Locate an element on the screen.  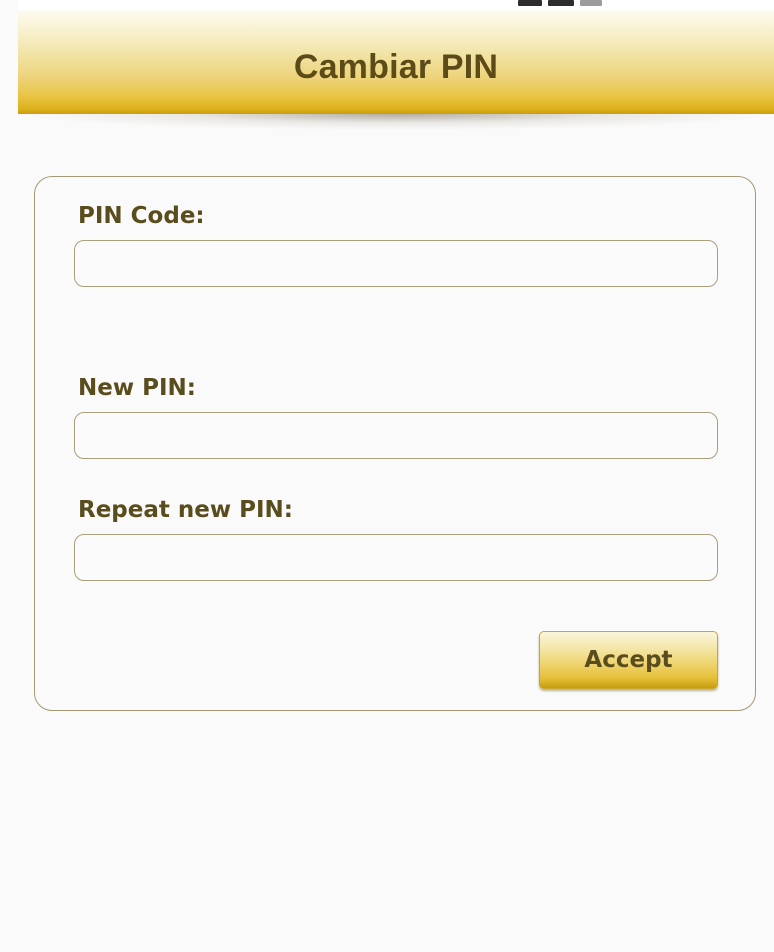
pin-code-label: PIN Code: is located at coordinates (141, 216).